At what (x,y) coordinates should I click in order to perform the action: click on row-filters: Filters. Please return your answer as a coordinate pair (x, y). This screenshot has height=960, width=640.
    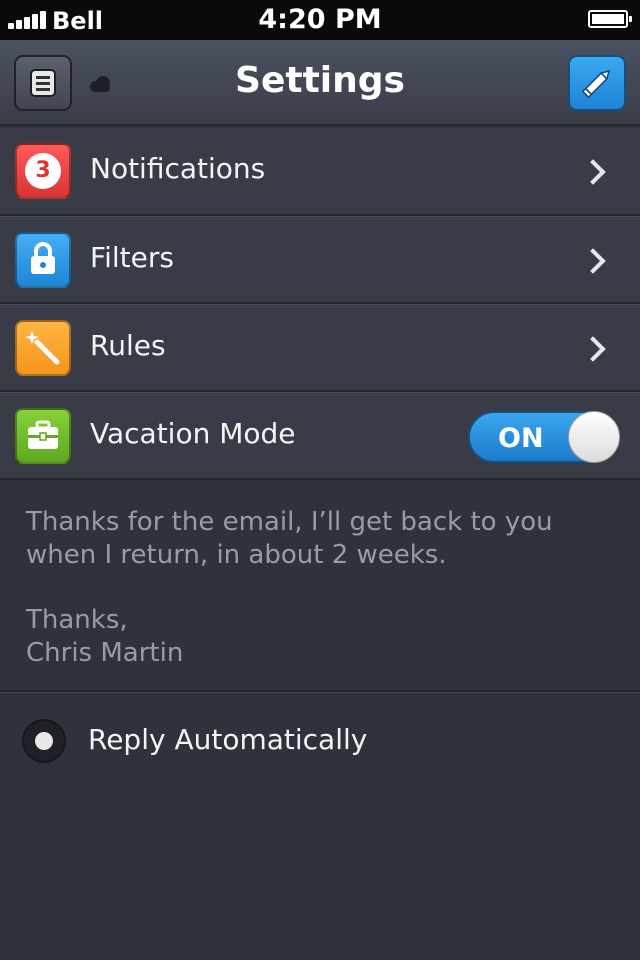
    Looking at the image, I should click on (320, 260).